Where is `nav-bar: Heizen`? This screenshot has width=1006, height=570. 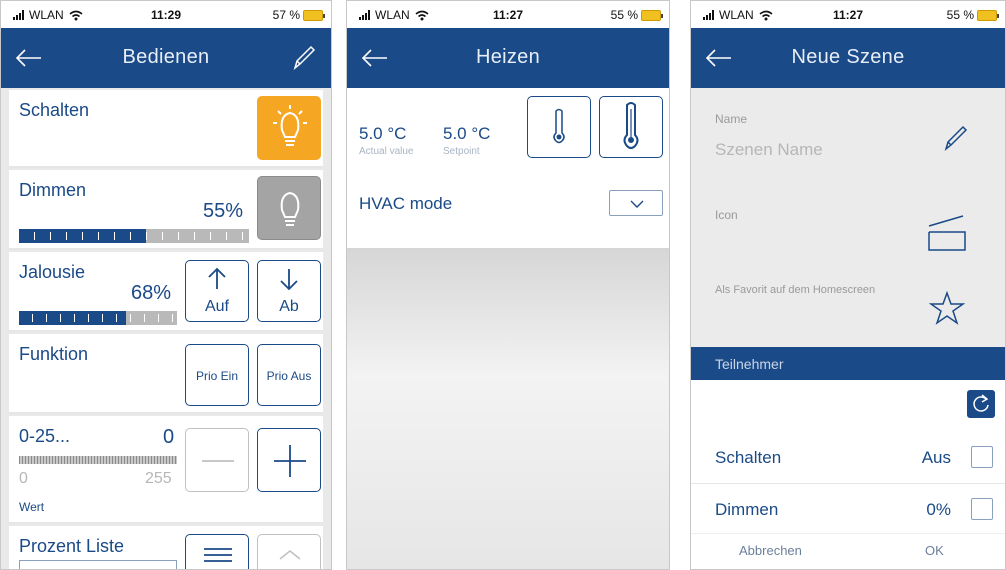 nav-bar: Heizen is located at coordinates (508, 58).